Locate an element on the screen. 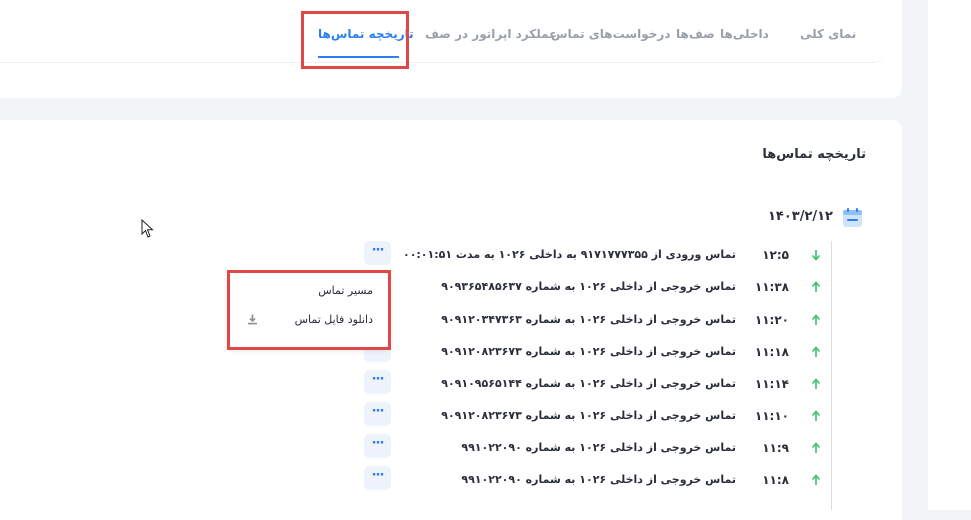 The width and height of the screenshot is (971, 520). call-time: ۱۲:۵ is located at coordinates (775, 255).